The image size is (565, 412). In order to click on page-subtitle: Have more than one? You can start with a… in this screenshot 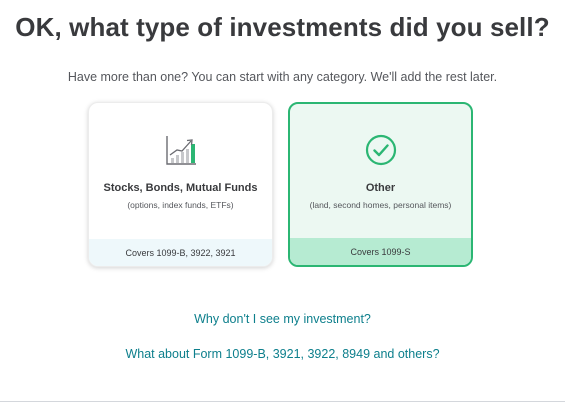, I will do `click(282, 77)`.